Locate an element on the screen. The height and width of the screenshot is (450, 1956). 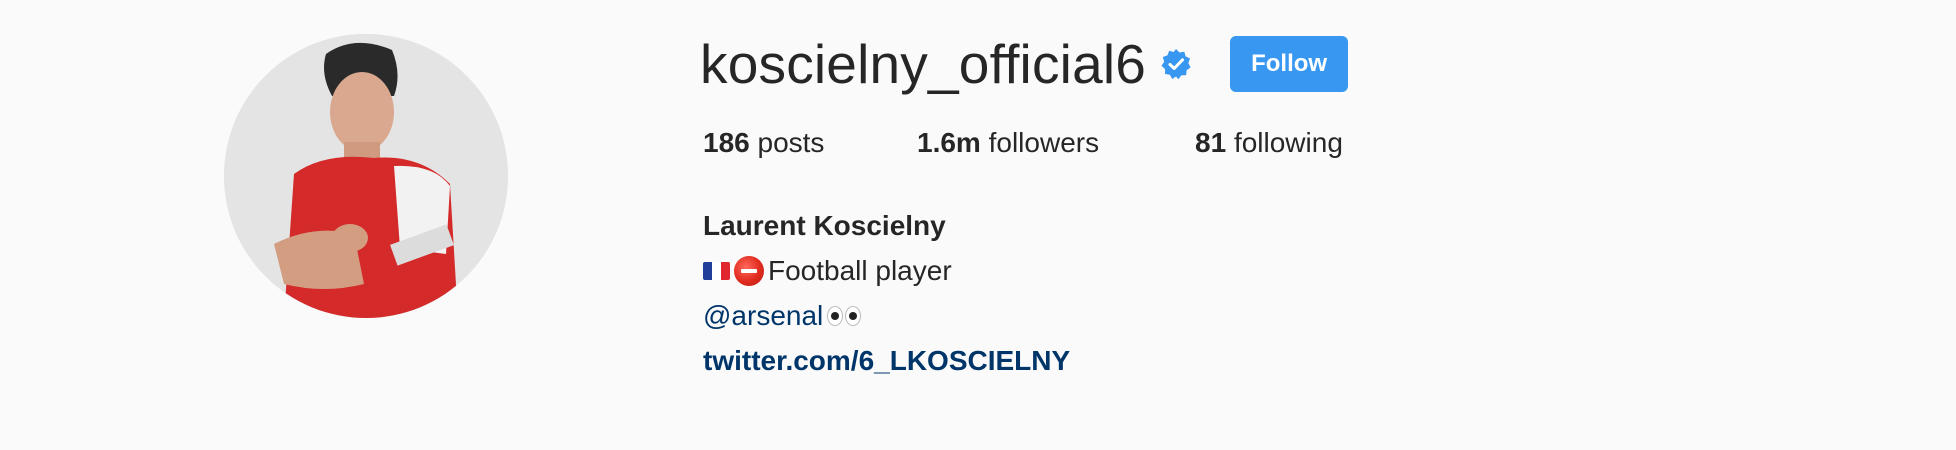
bio-line: Football player is located at coordinates (886, 270).